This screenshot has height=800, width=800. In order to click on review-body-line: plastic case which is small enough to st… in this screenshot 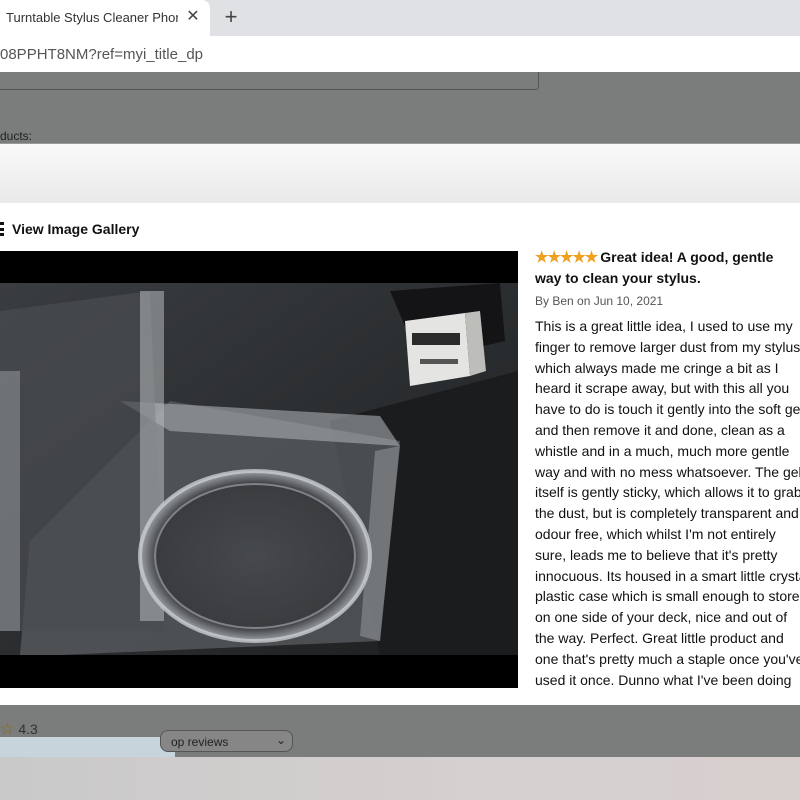, I will do `click(667, 596)`.